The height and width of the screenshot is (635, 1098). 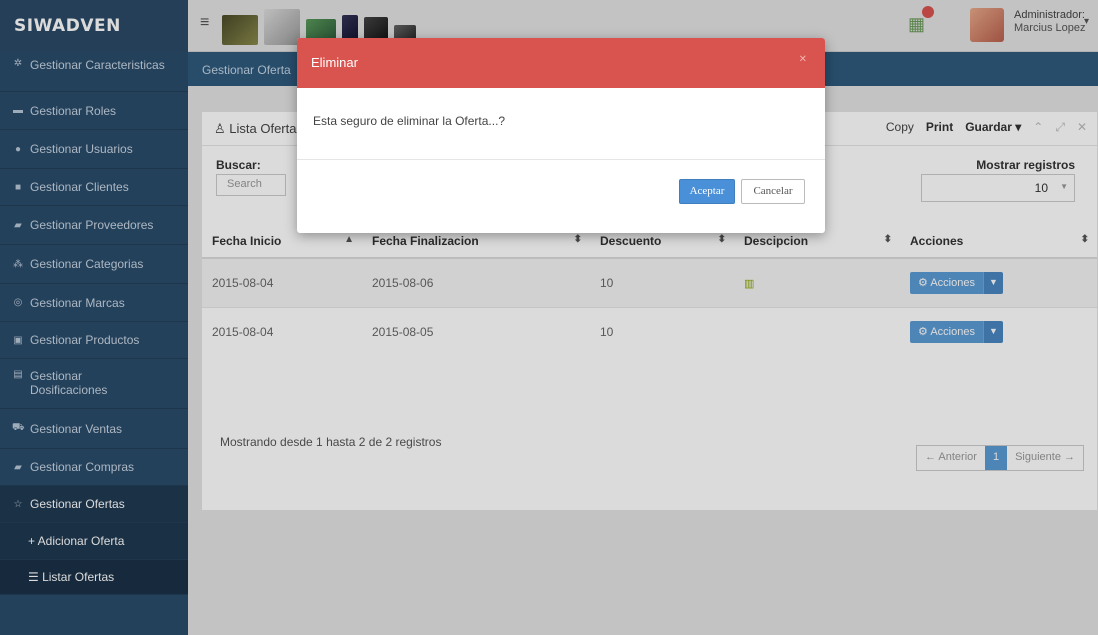 I want to click on accept-button: Aceptar, so click(x=707, y=191).